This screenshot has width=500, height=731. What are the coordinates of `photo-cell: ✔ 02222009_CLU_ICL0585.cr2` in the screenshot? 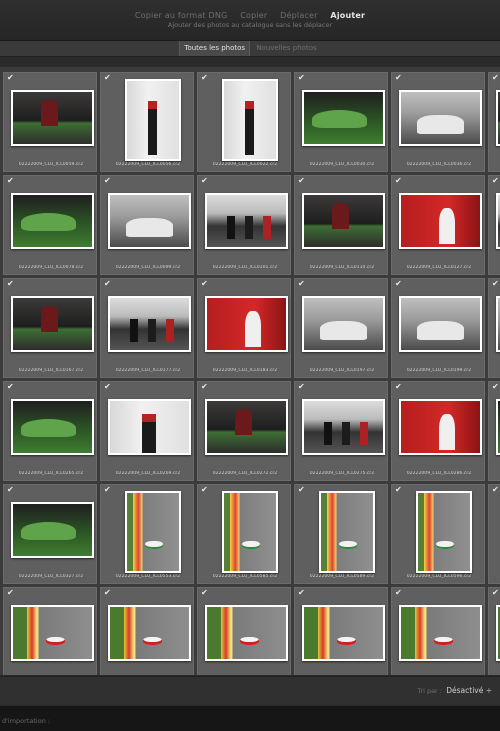 It's located at (244, 534).